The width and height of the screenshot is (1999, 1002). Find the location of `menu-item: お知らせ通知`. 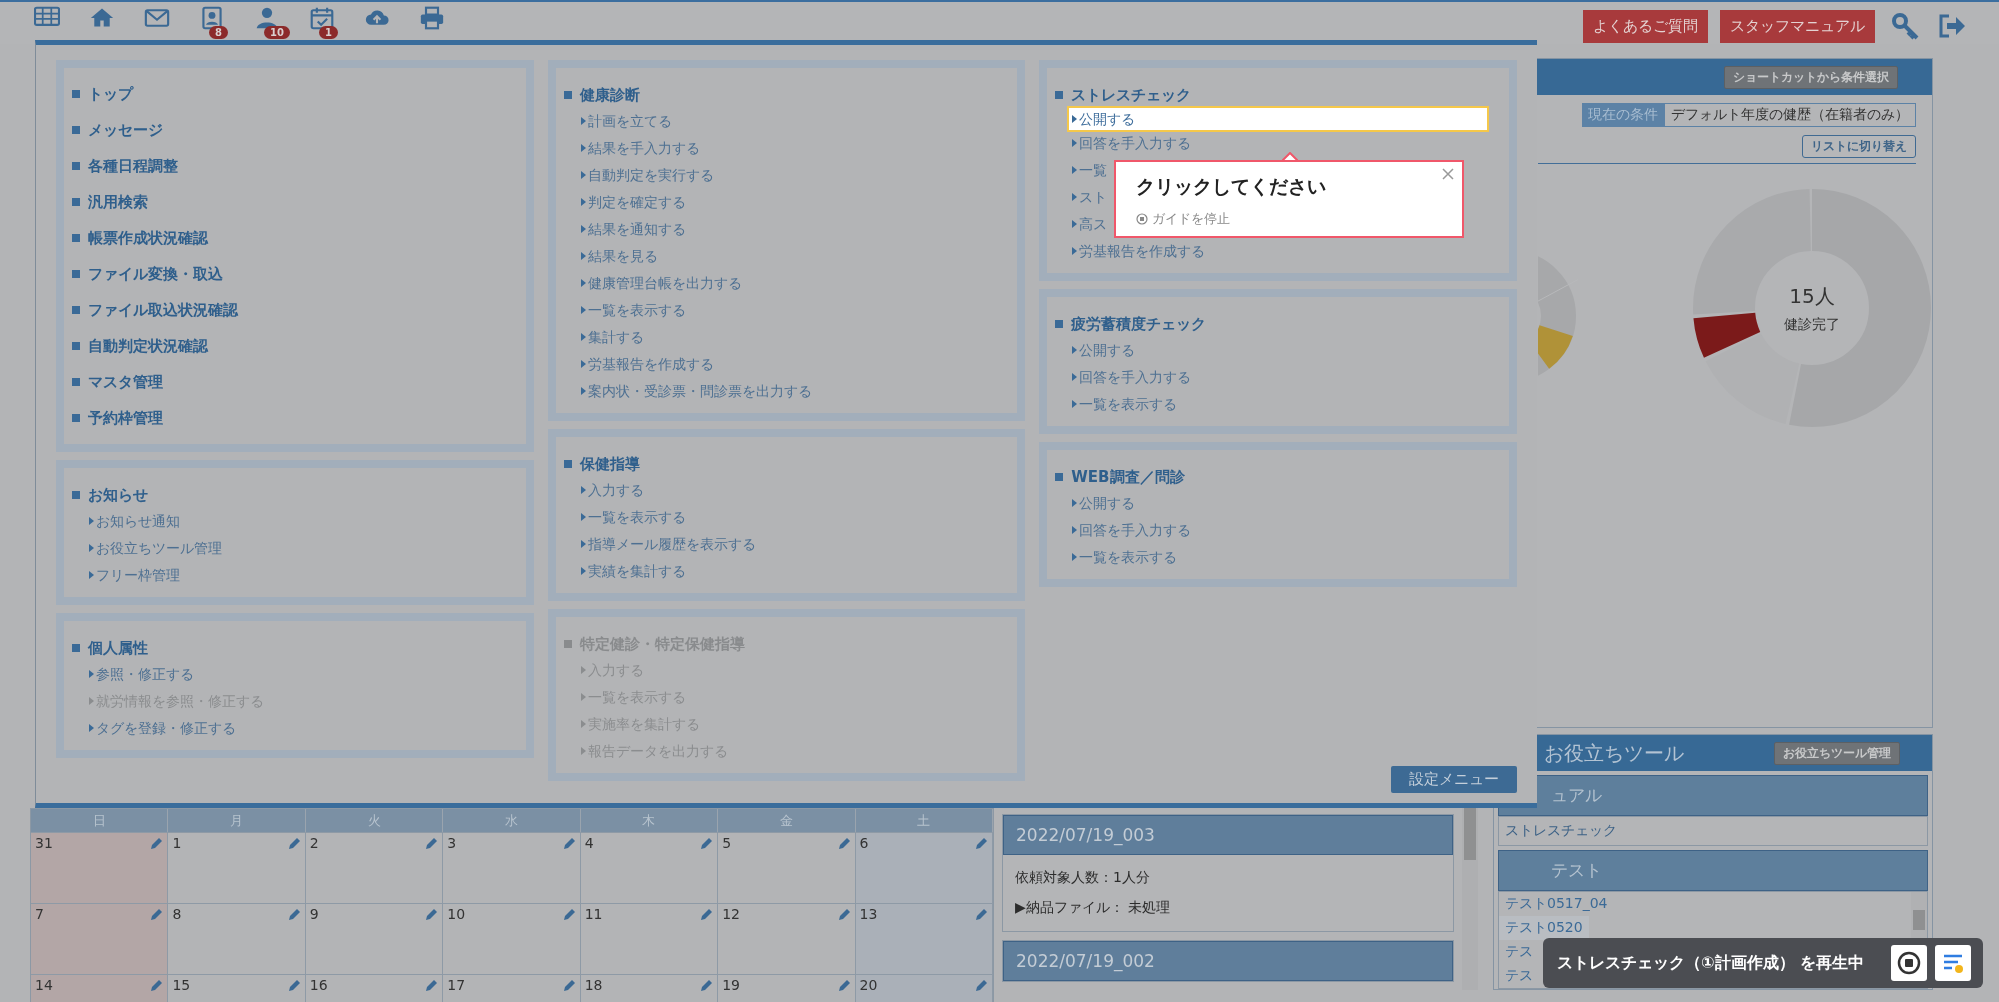

menu-item: お知らせ通知 is located at coordinates (126, 521).